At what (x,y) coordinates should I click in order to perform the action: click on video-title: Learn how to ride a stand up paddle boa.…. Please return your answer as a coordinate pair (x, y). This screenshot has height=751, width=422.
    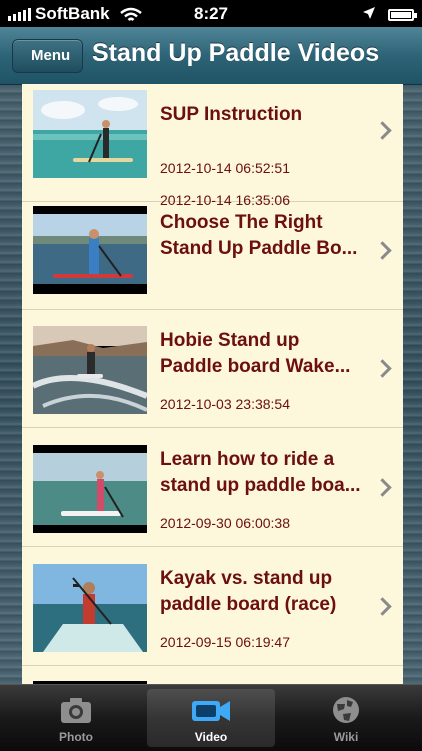
    Looking at the image, I should click on (260, 472).